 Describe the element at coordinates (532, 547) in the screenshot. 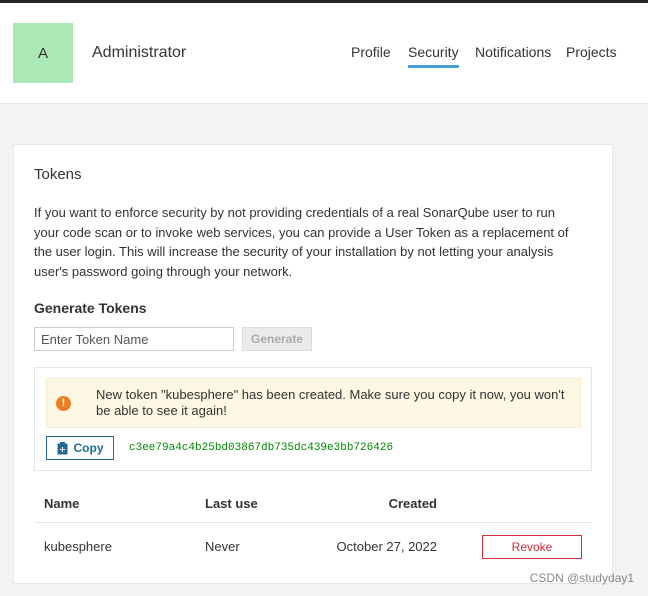

I see `revoke-button: Revoke` at that location.